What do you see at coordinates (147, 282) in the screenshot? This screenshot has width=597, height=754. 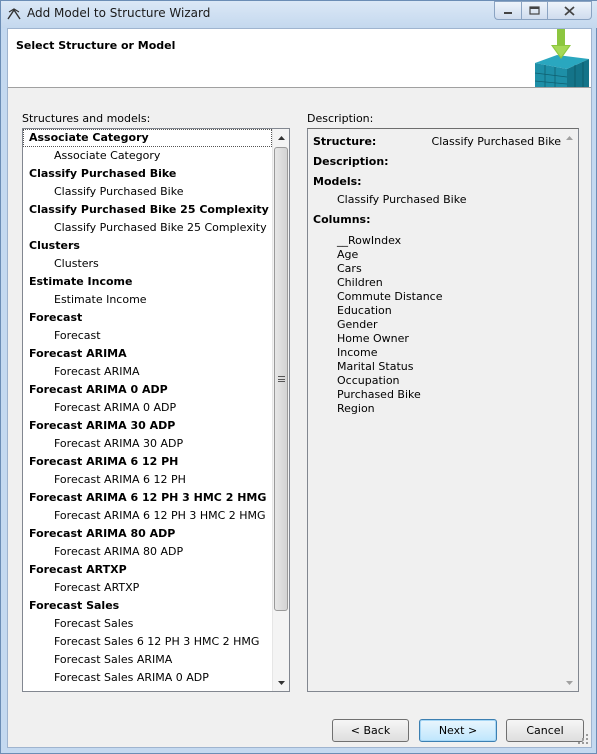 I see `structure-item: Estimate Income` at bounding box center [147, 282].